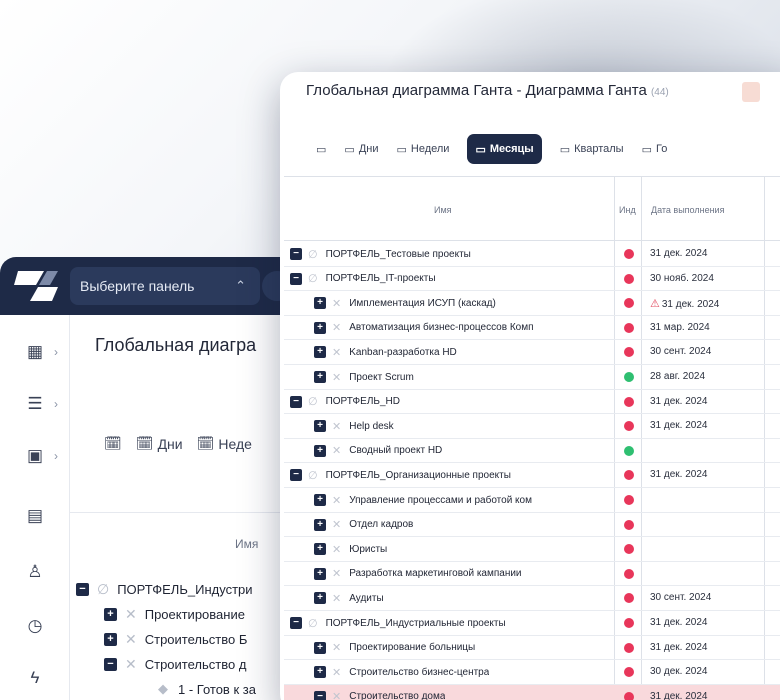  I want to click on warning-icon: ⚠, so click(655, 304).